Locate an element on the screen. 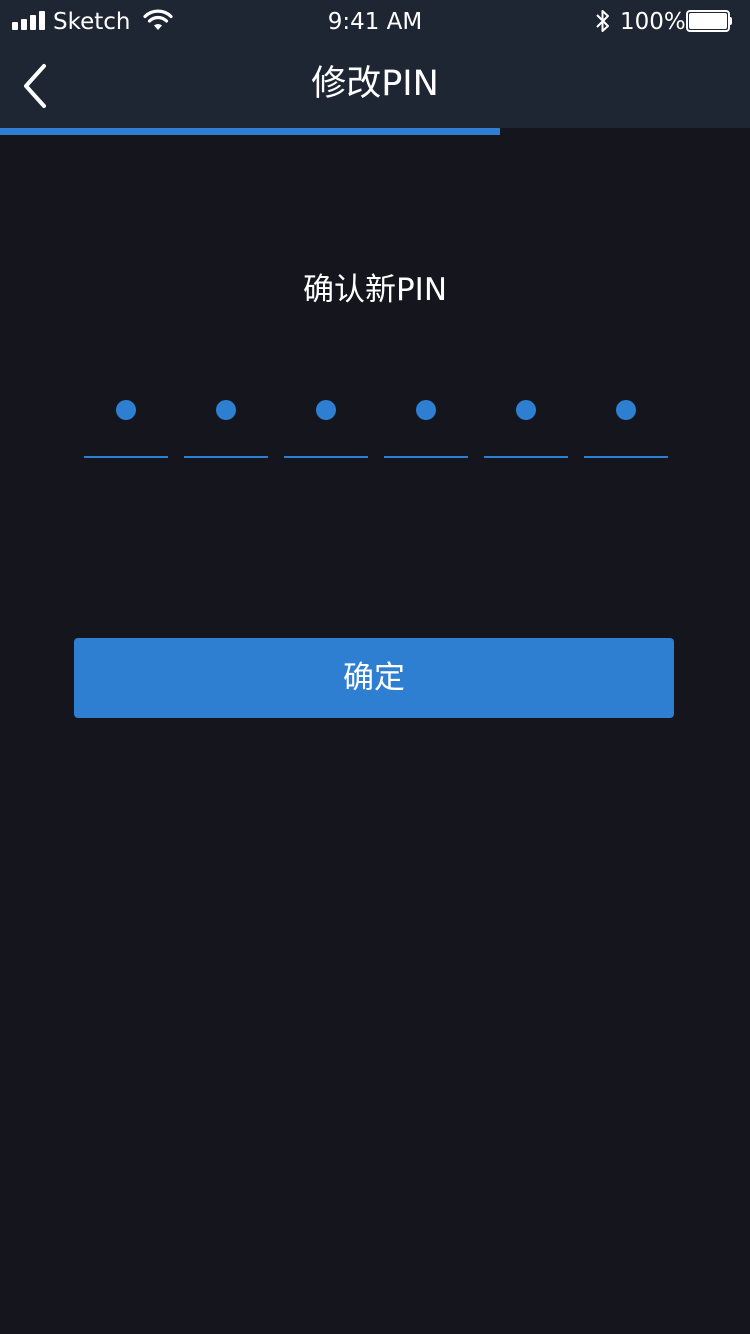 This screenshot has height=1334, width=750. pin-input is located at coordinates (376, 424).